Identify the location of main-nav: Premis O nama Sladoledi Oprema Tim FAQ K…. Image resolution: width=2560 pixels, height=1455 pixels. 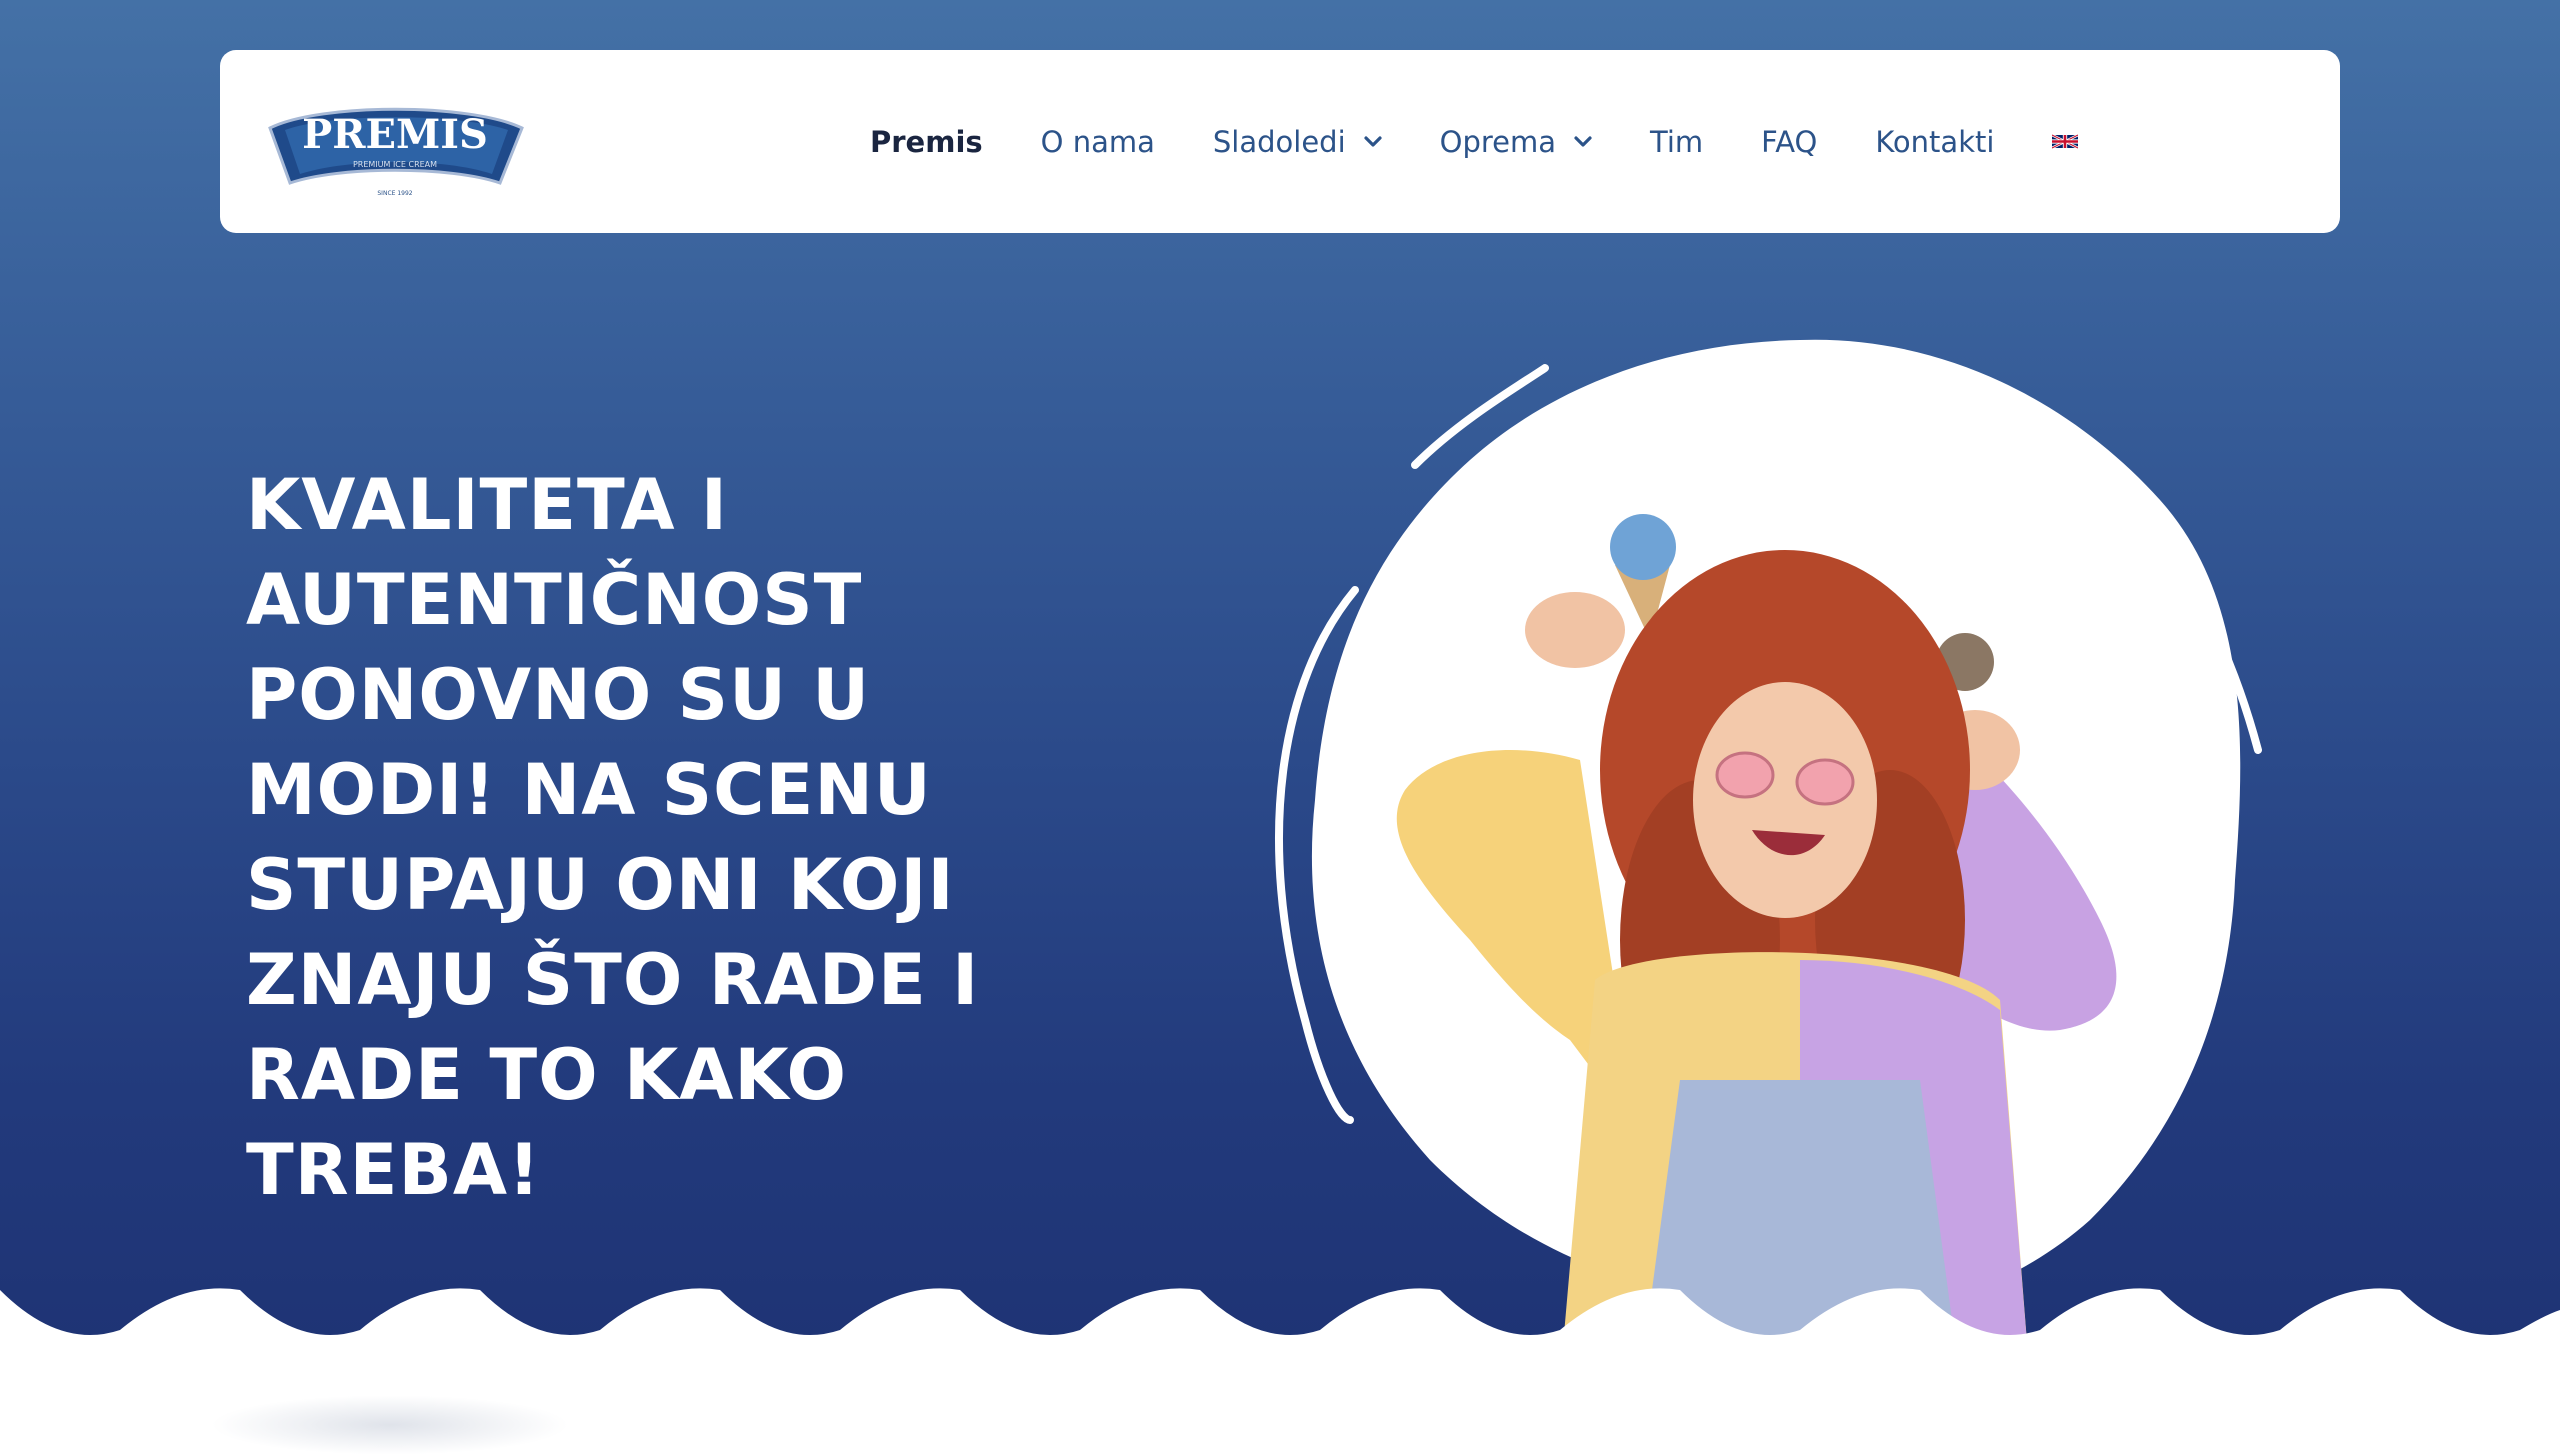
(1503, 141).